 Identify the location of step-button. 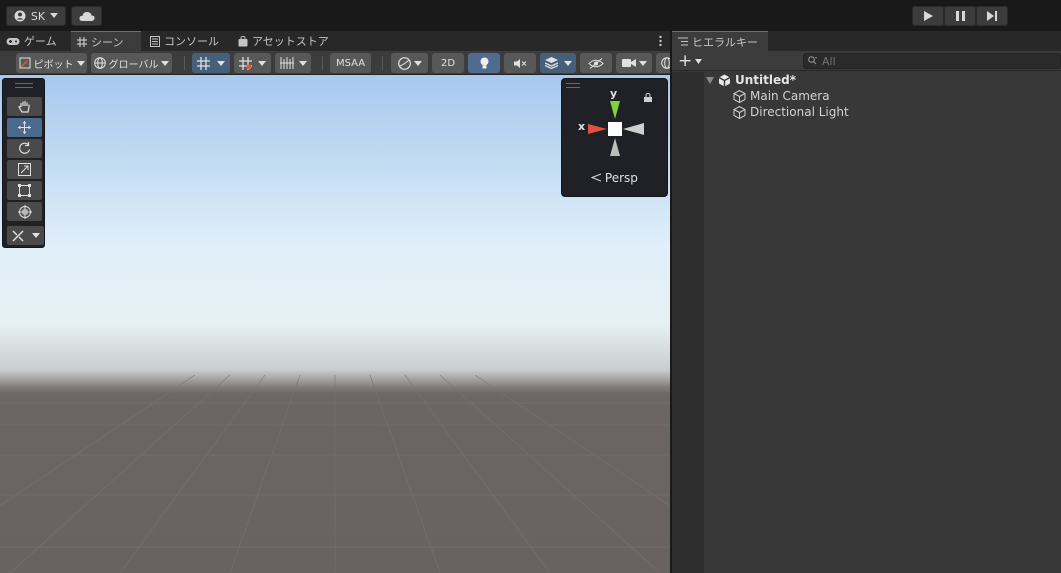
(992, 16).